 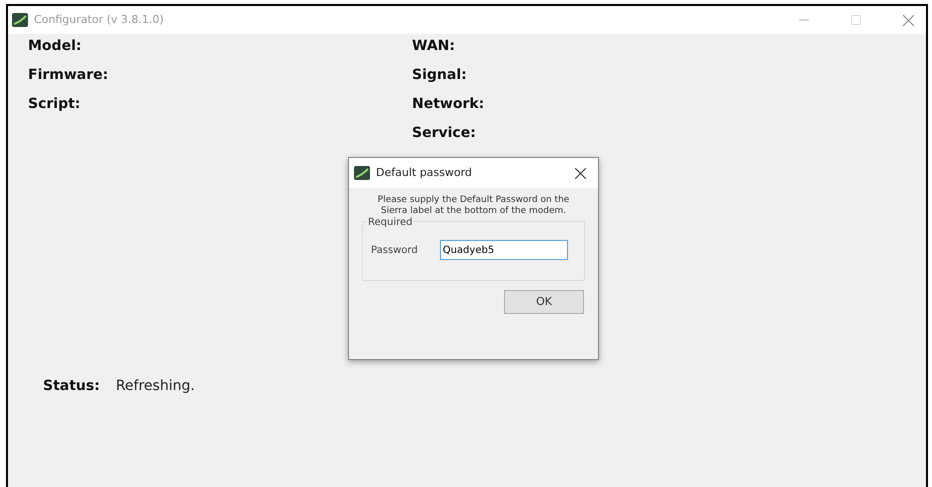 I want to click on group-label: Required, so click(x=390, y=222).